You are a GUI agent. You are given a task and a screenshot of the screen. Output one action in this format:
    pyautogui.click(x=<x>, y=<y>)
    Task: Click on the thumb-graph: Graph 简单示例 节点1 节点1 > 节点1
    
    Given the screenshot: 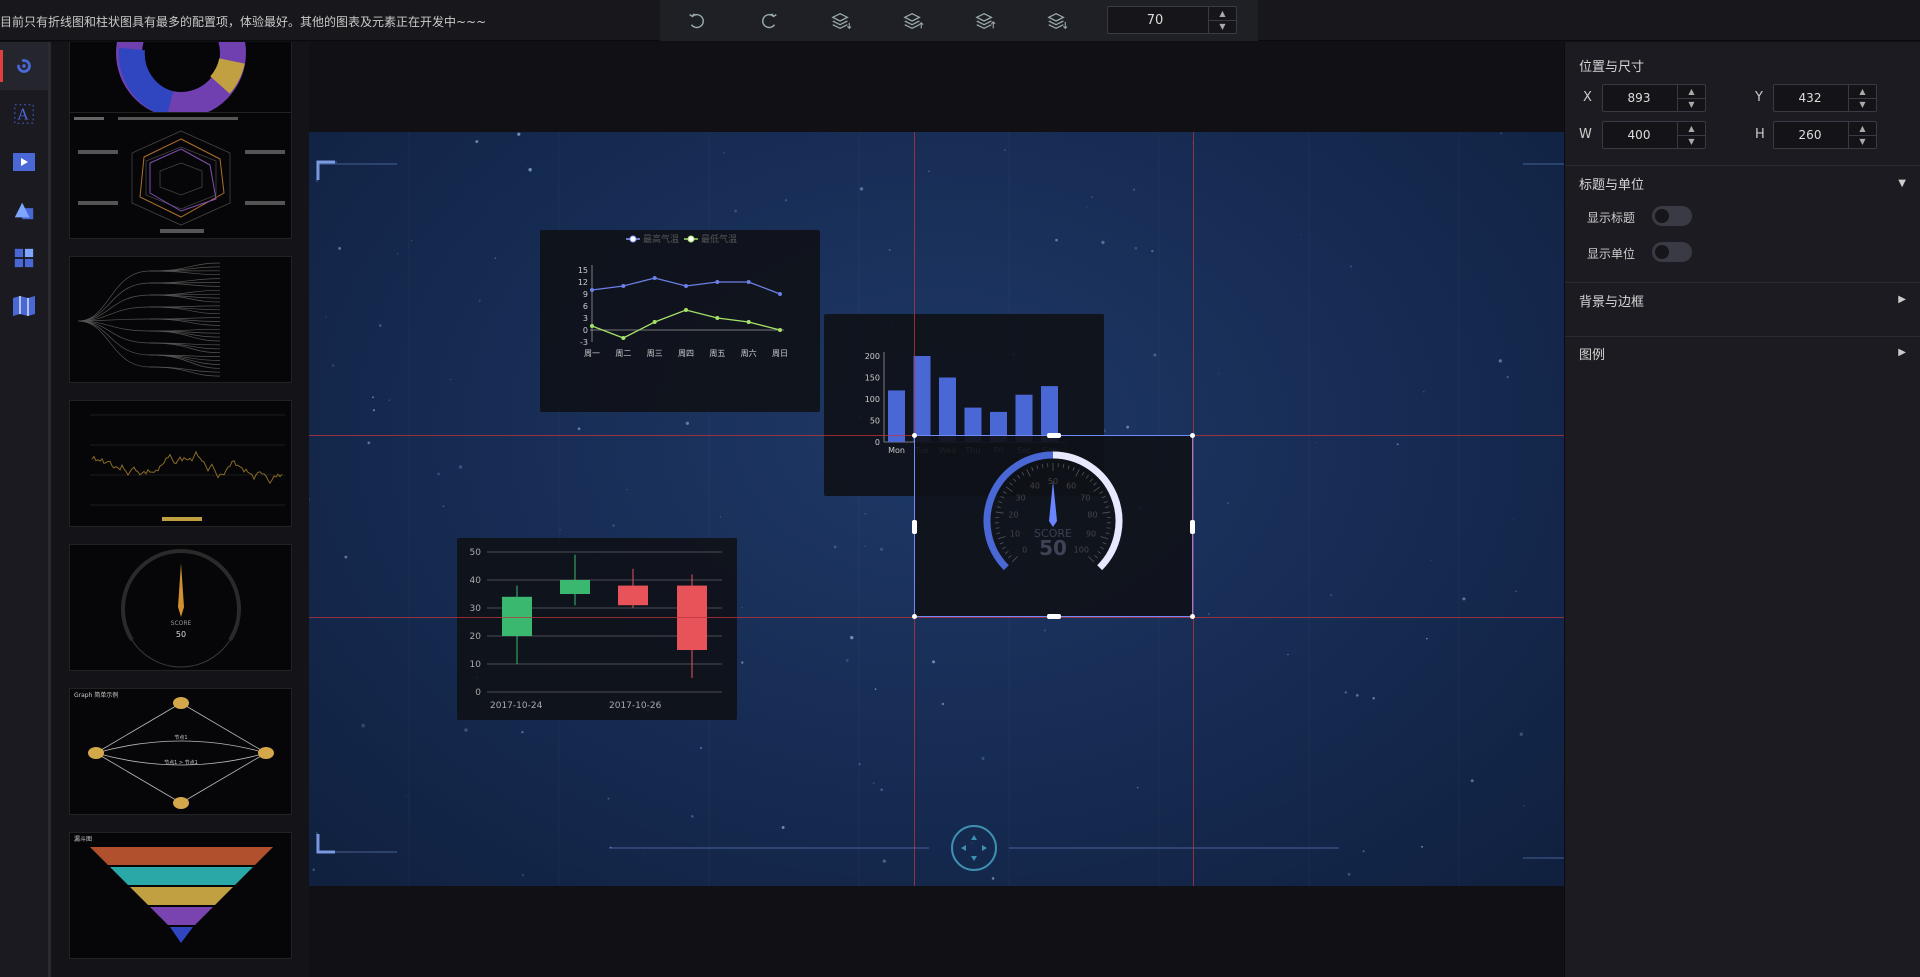 What is the action you would take?
    pyautogui.click(x=180, y=751)
    